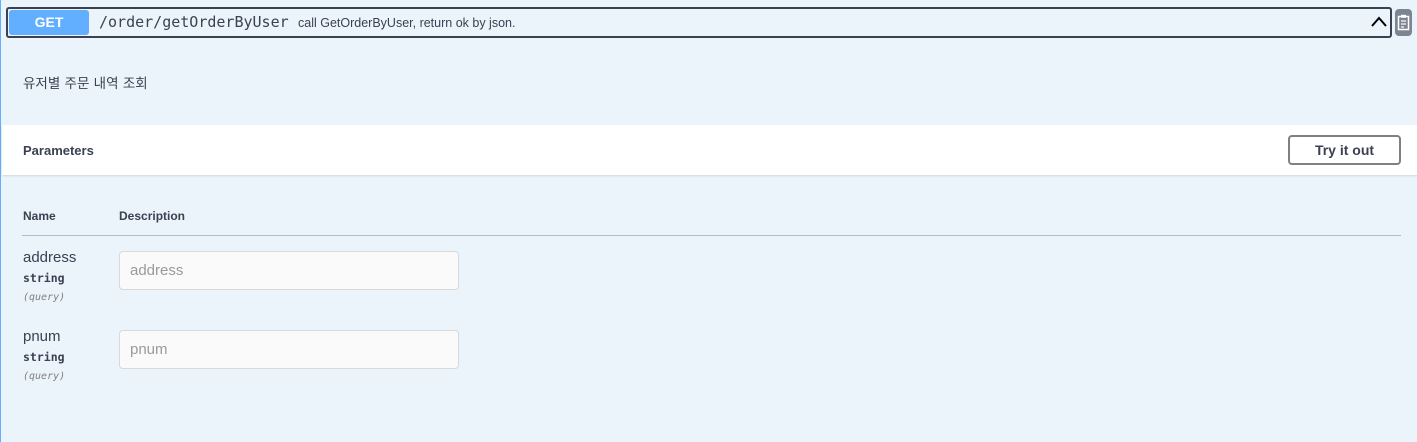 The image size is (1417, 442). I want to click on summary-description: call GetOrderByUser, return ok by json., so click(407, 23).